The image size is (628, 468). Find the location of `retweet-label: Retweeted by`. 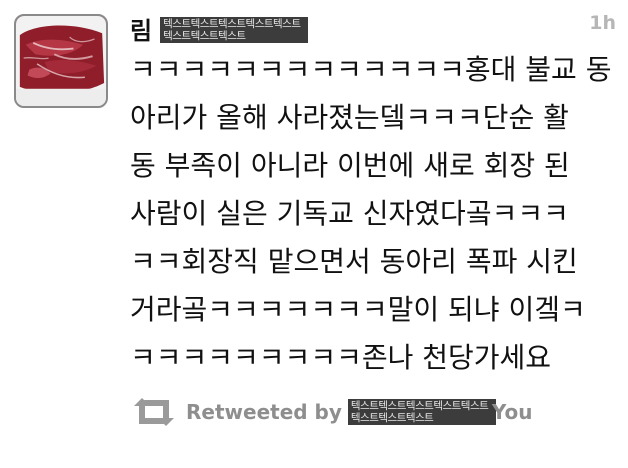

retweet-label: Retweeted by is located at coordinates (264, 412).